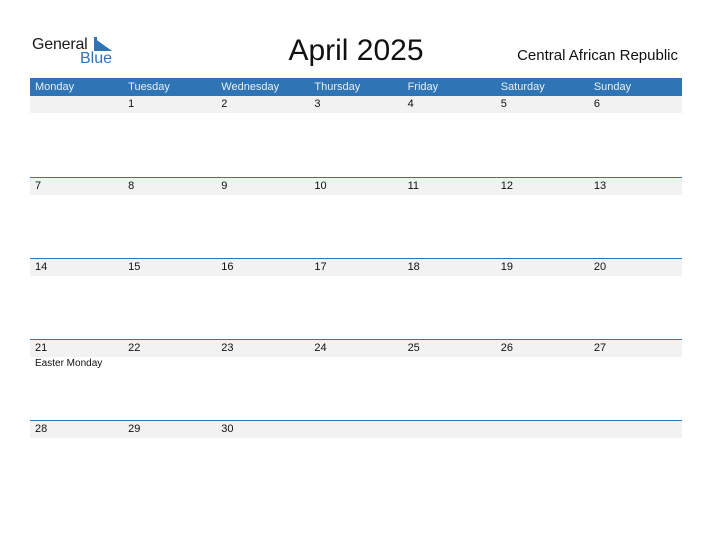 Image resolution: width=712 pixels, height=550 pixels. Describe the element at coordinates (131, 104) in the screenshot. I see `day-cell: 1` at that location.